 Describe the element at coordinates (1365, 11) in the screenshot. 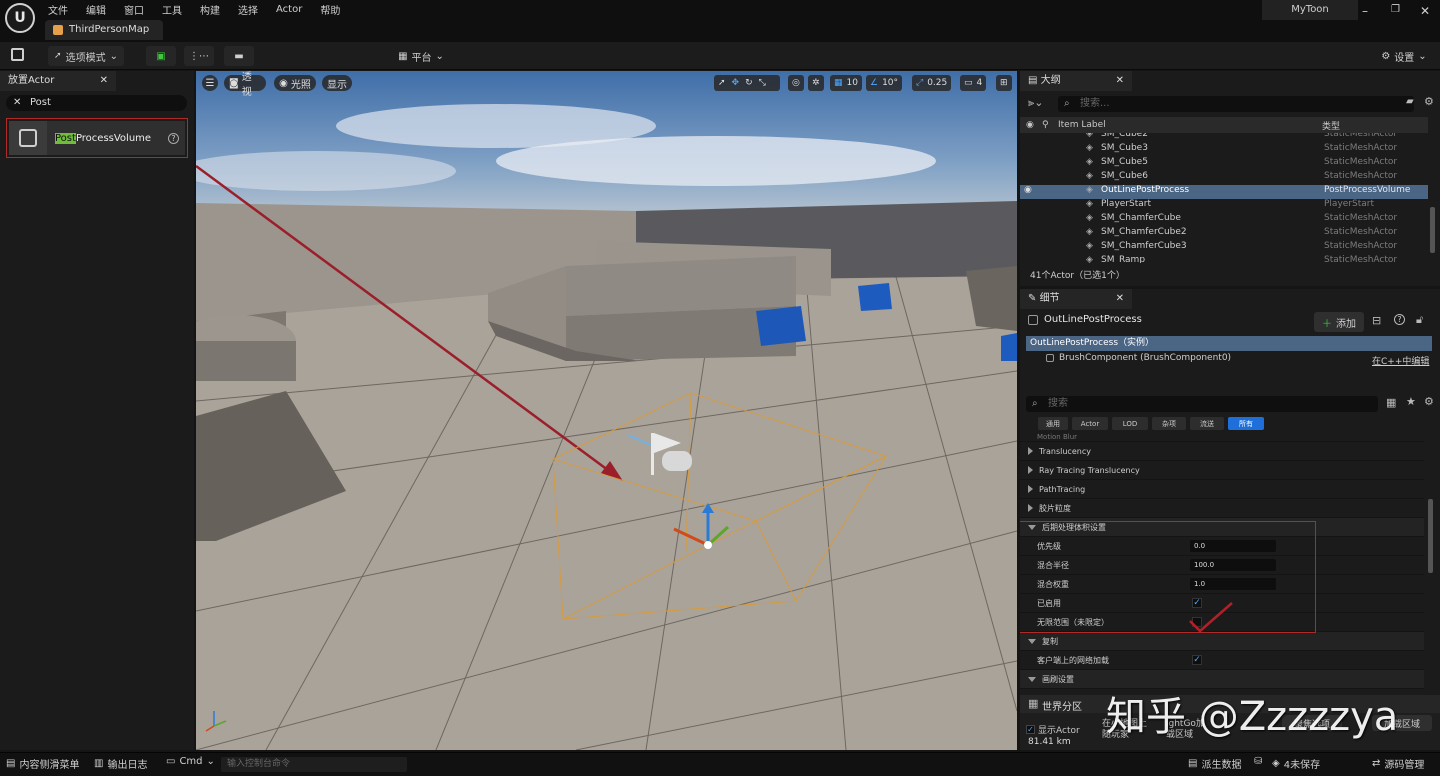

I see `minimize-icon: –` at that location.